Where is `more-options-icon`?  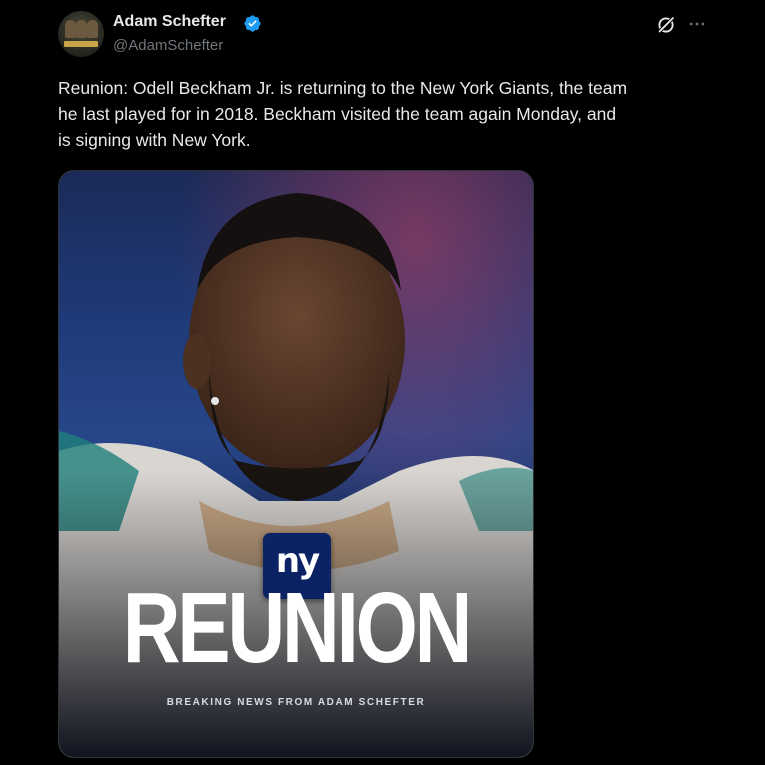 more-options-icon is located at coordinates (697, 24).